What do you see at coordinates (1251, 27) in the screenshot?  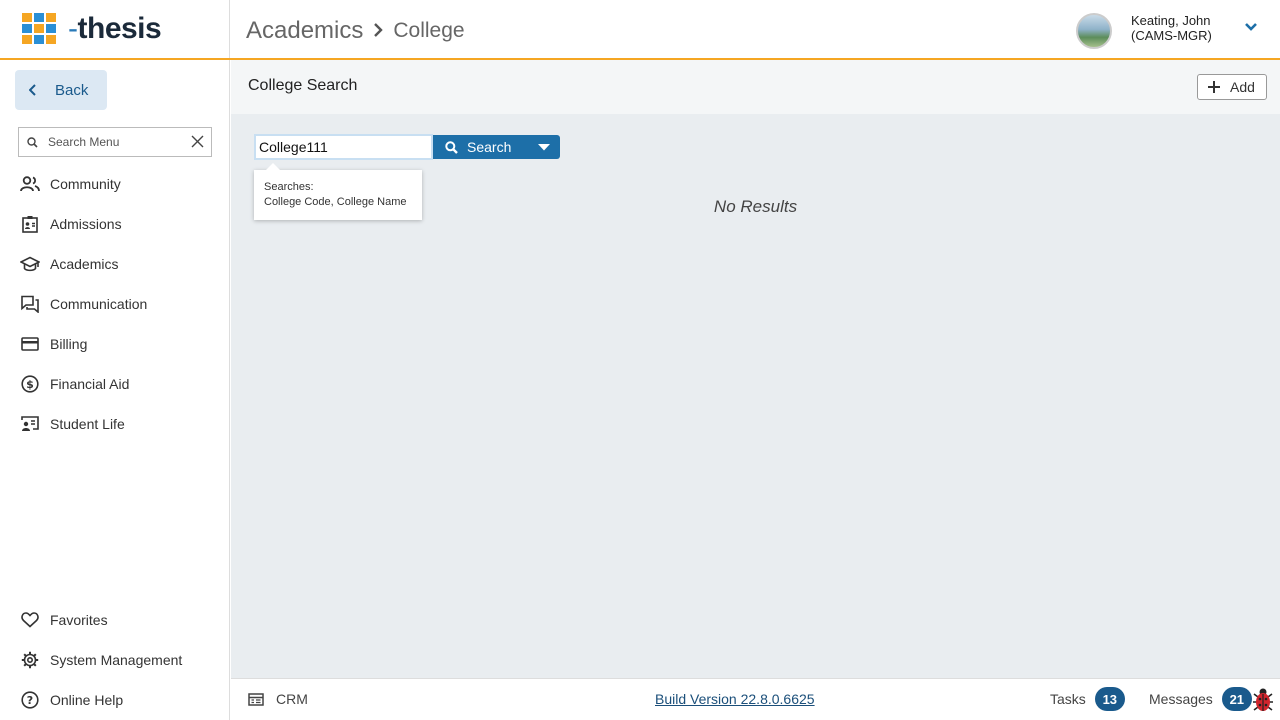 I see `chevron-down-icon` at bounding box center [1251, 27].